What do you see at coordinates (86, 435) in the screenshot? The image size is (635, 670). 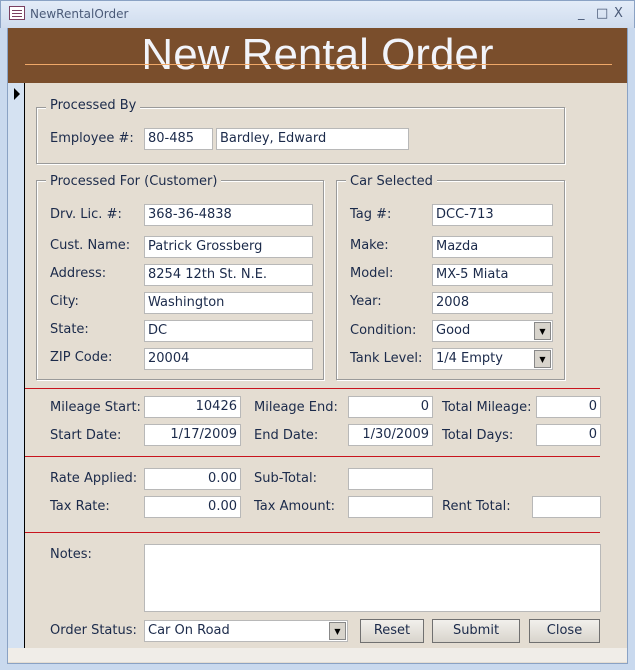 I see `start-date-label: Start Date:` at bounding box center [86, 435].